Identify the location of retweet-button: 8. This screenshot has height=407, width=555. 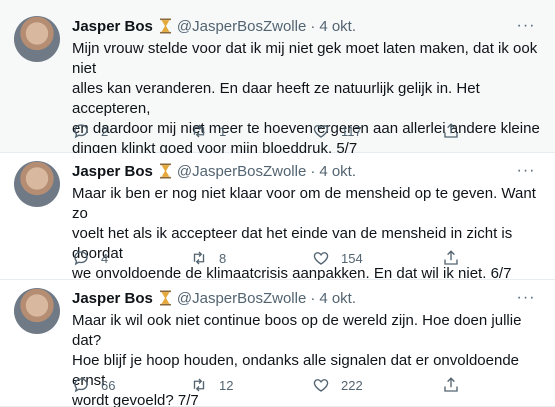
(208, 258).